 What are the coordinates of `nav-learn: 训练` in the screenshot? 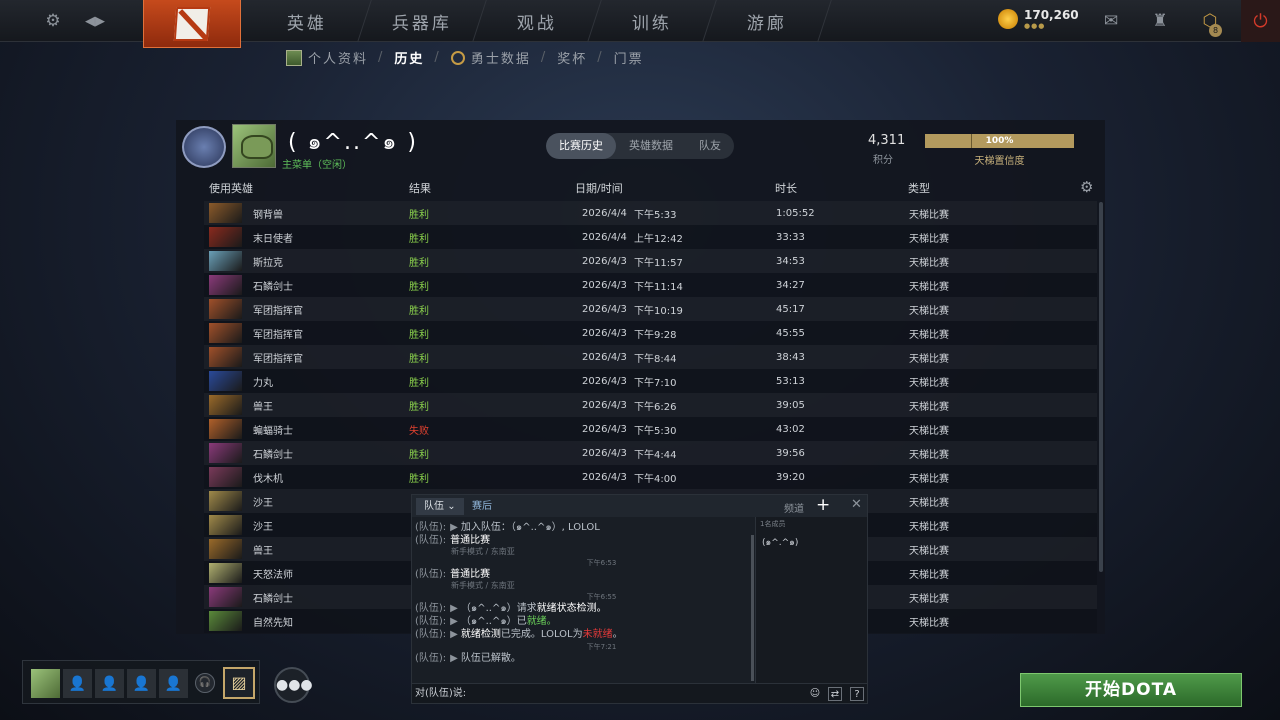 It's located at (652, 21).